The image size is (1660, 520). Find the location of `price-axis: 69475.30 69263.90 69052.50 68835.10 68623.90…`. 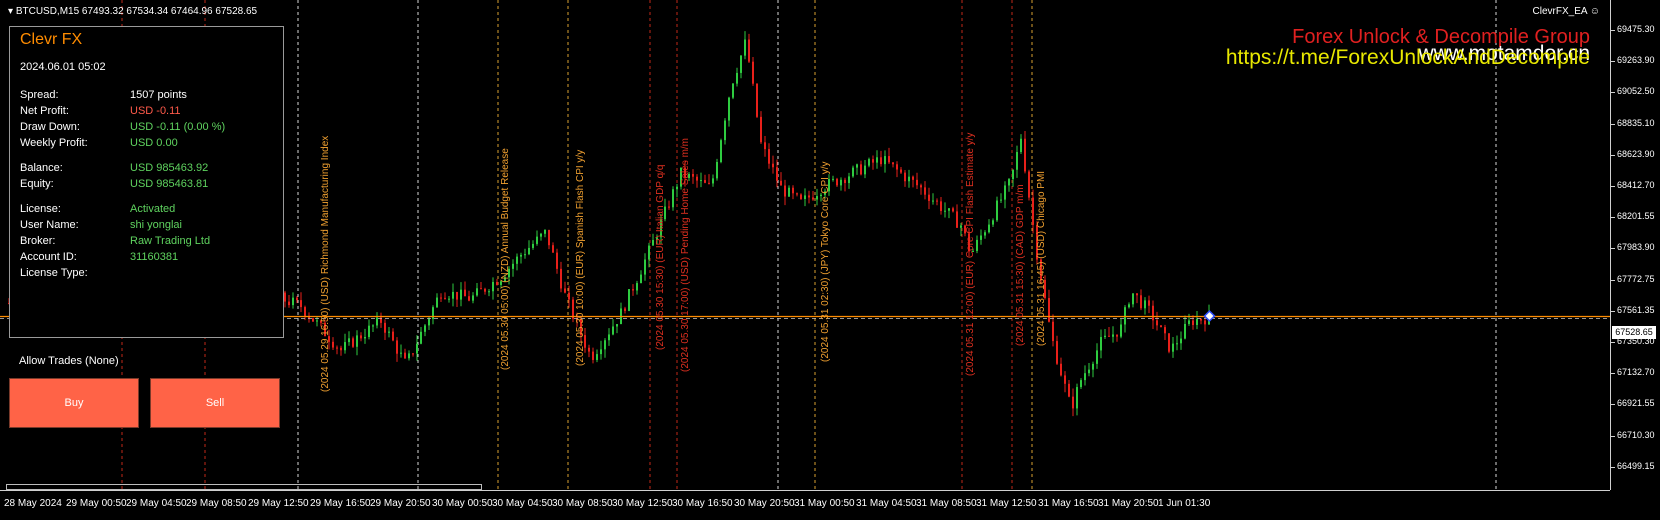

price-axis: 69475.30 69263.90 69052.50 68835.10 68623.90… is located at coordinates (1635, 245).